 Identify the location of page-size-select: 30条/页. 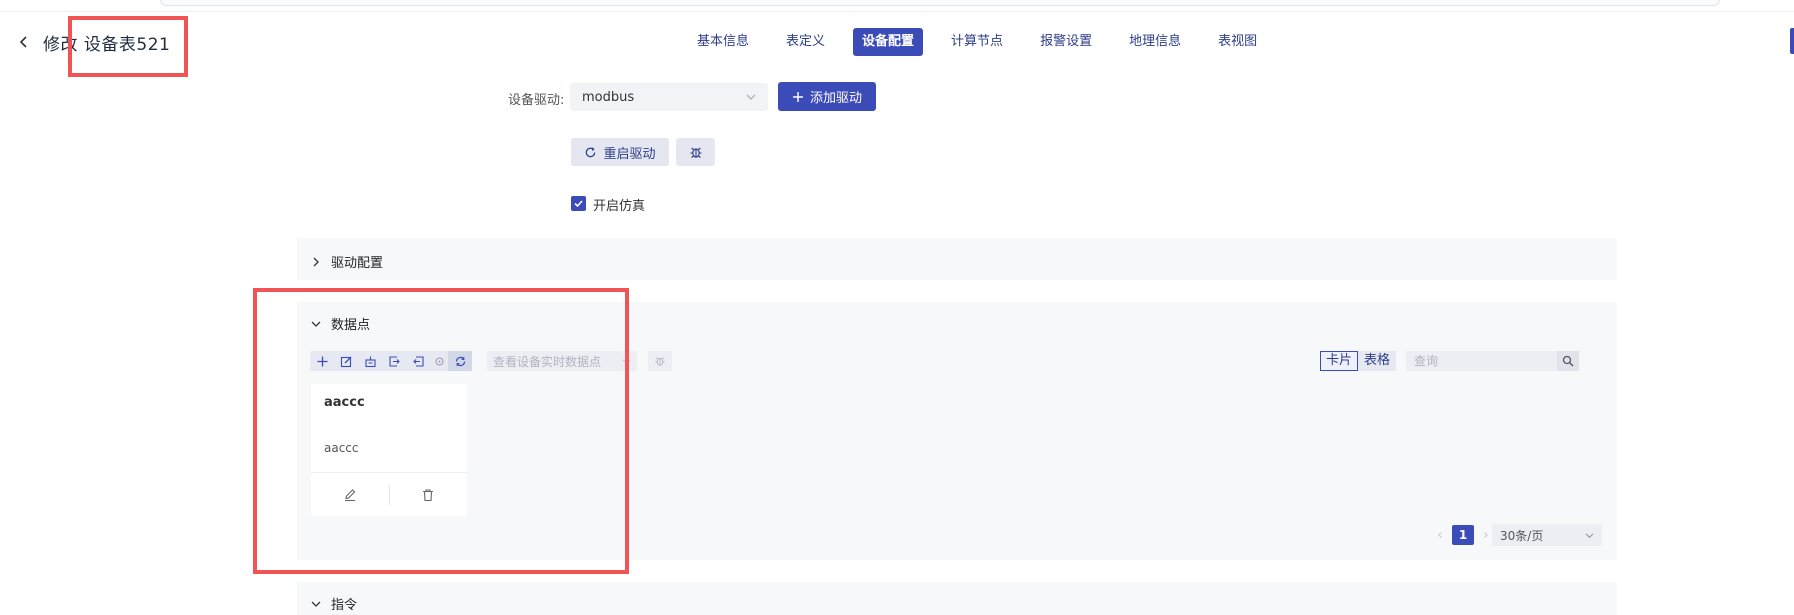
(1547, 535).